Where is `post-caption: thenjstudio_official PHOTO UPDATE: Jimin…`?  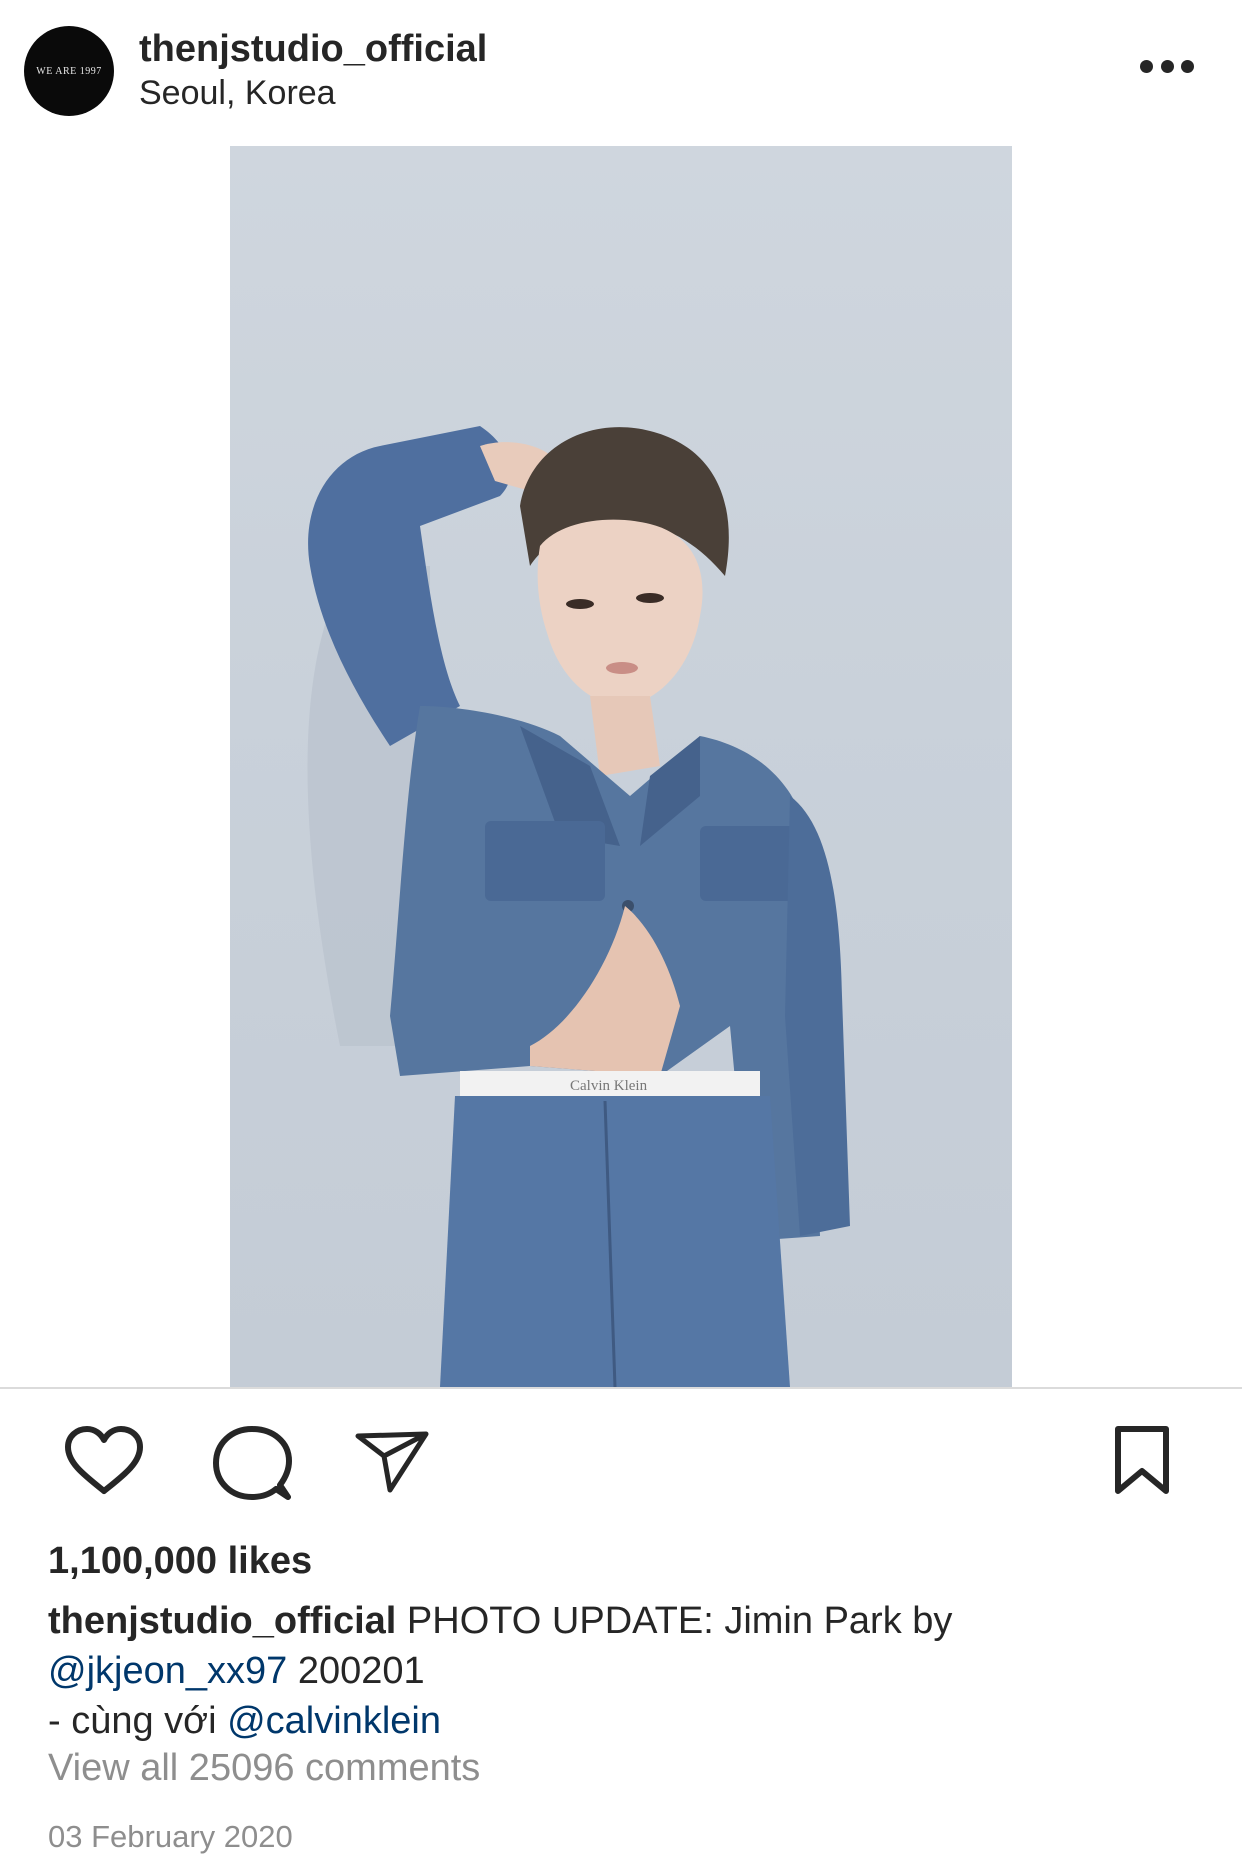
post-caption: thenjstudio_official PHOTO UPDATE: Jimin… is located at coordinates (623, 1671).